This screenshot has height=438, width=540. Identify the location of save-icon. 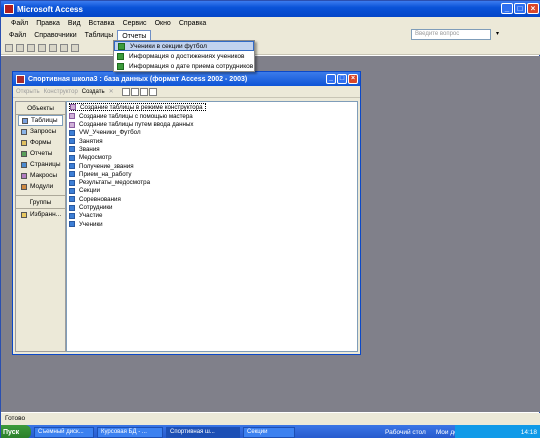
(31, 47).